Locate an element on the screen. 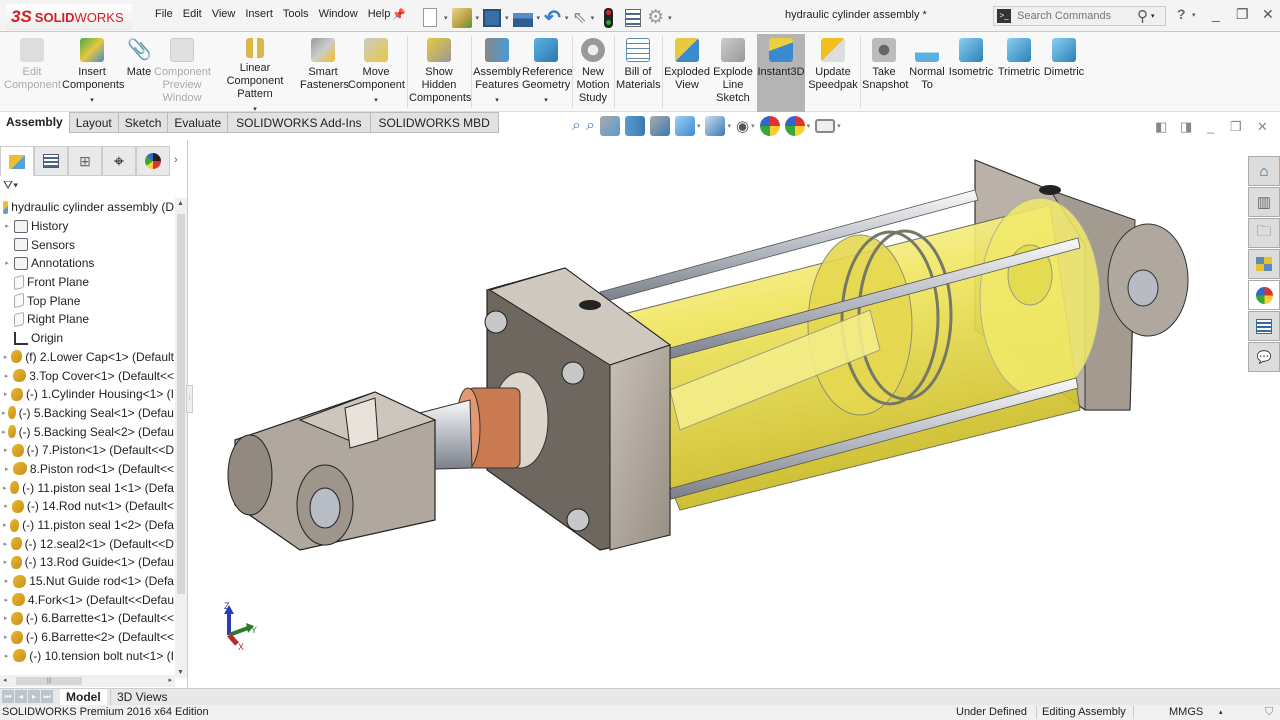  tree-item: ▸ (-) 10.tension bolt nut<1> (I is located at coordinates (87, 656).